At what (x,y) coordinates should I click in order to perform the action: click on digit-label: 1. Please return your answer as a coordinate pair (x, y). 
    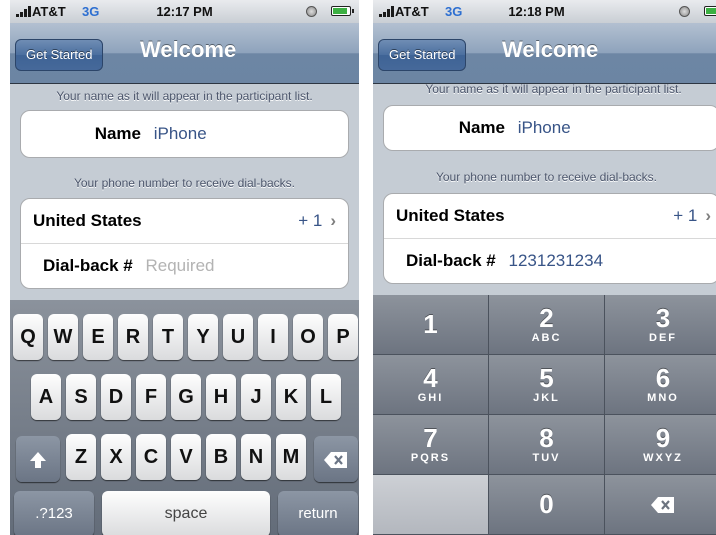
    Looking at the image, I should click on (430, 324).